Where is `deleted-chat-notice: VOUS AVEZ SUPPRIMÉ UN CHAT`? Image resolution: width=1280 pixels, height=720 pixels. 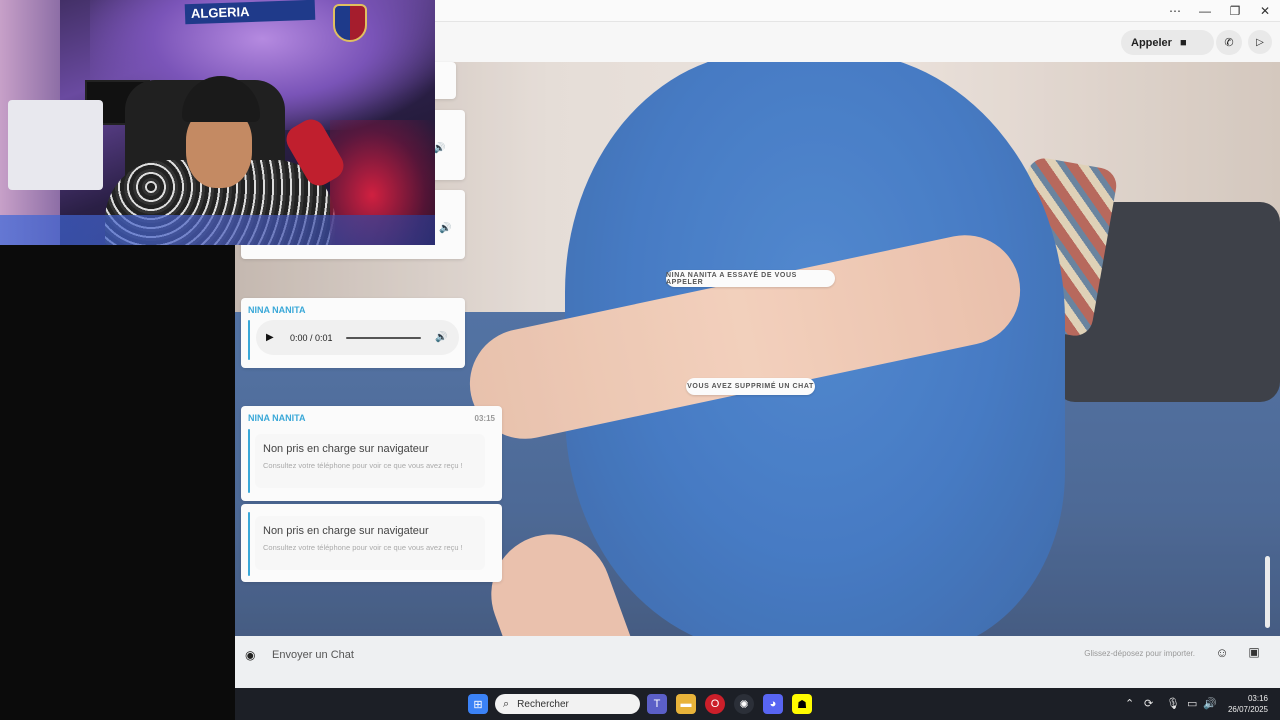
deleted-chat-notice: VOUS AVEZ SUPPRIMÉ UN CHAT is located at coordinates (750, 386).